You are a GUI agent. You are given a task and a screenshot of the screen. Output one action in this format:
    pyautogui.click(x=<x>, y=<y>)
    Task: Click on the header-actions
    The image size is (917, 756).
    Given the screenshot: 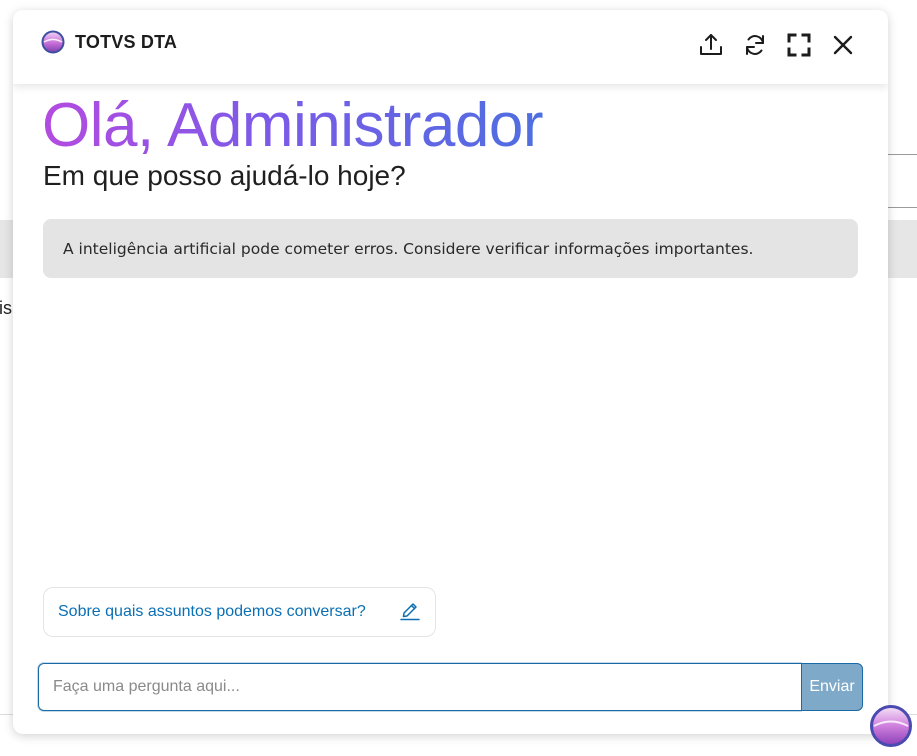 What is the action you would take?
    pyautogui.click(x=777, y=45)
    